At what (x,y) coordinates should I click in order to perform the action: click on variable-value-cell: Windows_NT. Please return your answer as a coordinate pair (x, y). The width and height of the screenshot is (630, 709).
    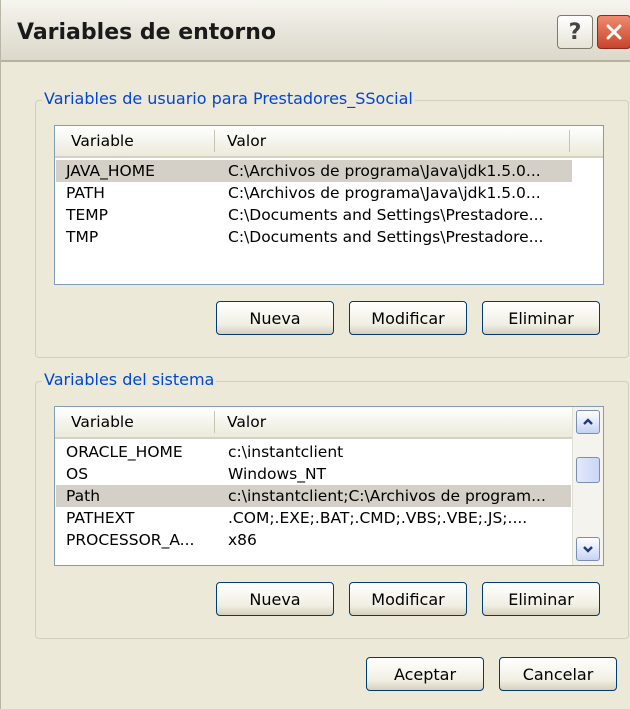
    Looking at the image, I should click on (277, 474).